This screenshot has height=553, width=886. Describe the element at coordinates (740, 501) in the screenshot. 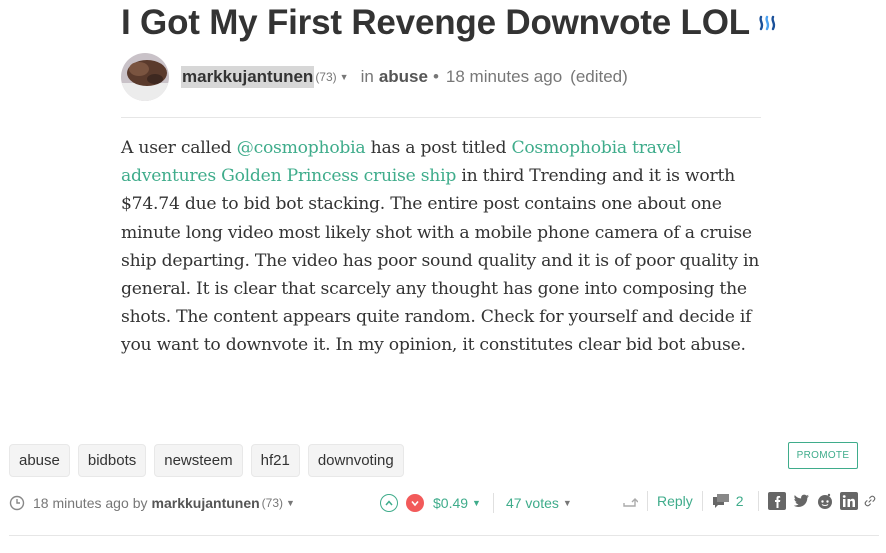

I see `comments-count: 2` at that location.